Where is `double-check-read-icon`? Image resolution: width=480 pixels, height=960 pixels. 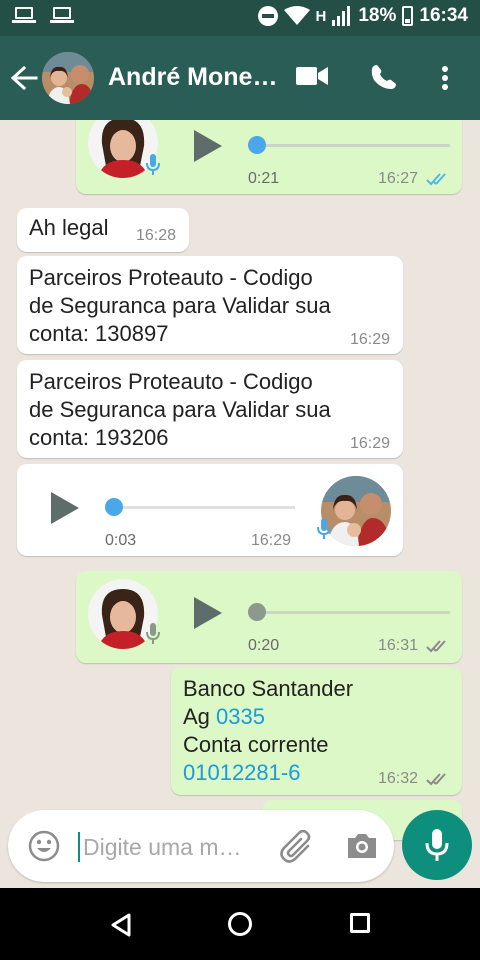
double-check-read-icon is located at coordinates (436, 179).